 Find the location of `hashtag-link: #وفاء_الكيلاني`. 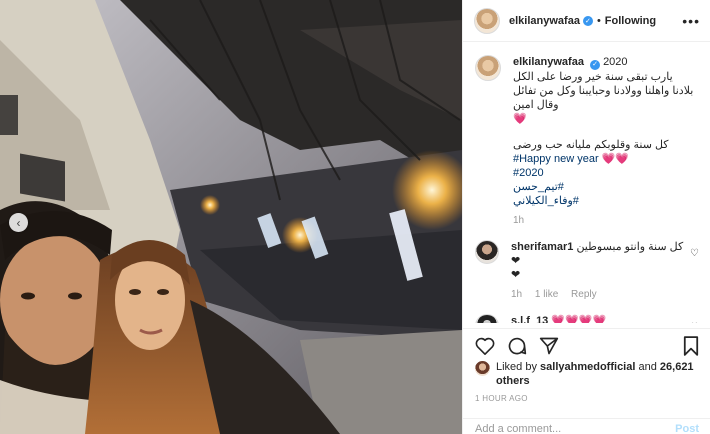

hashtag-link: #وفاء_الكيلاني is located at coordinates (606, 201).